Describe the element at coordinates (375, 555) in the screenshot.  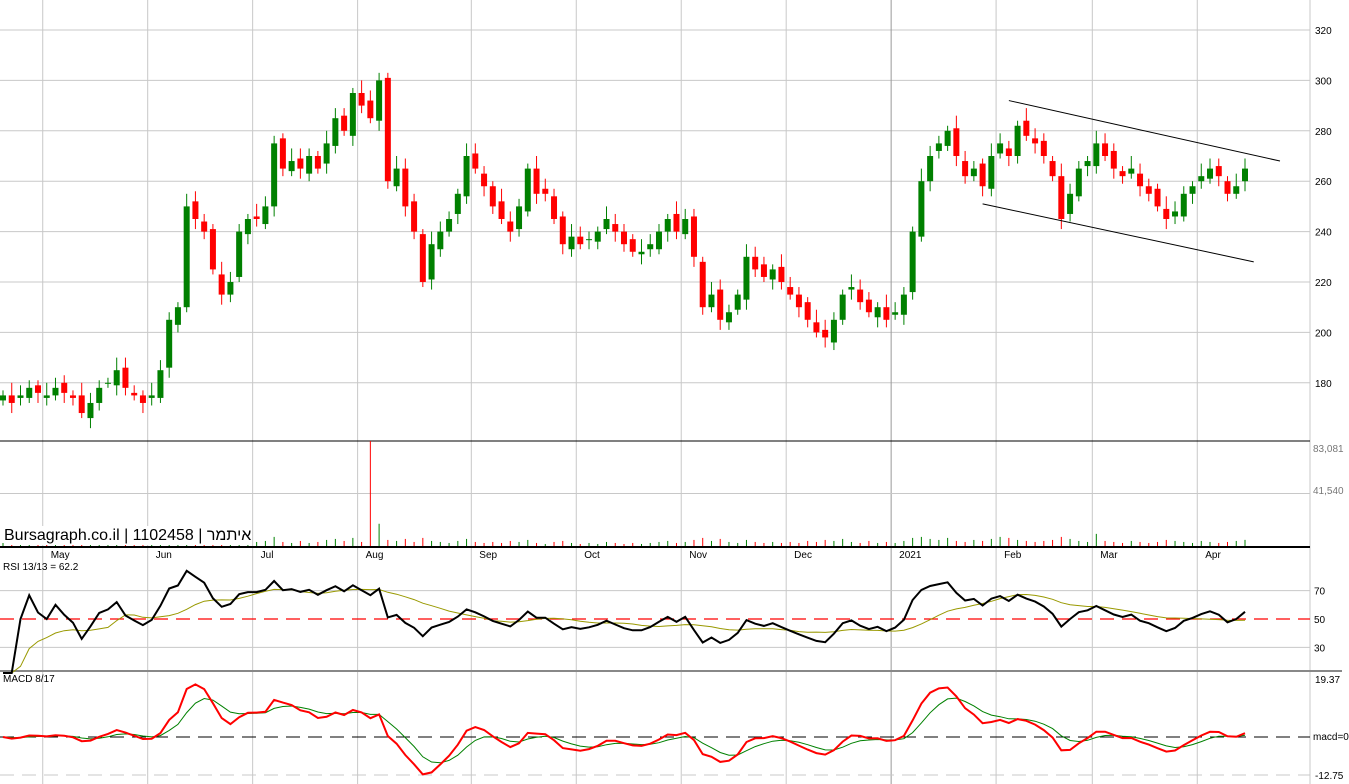
I see `month-label: Aug` at that location.